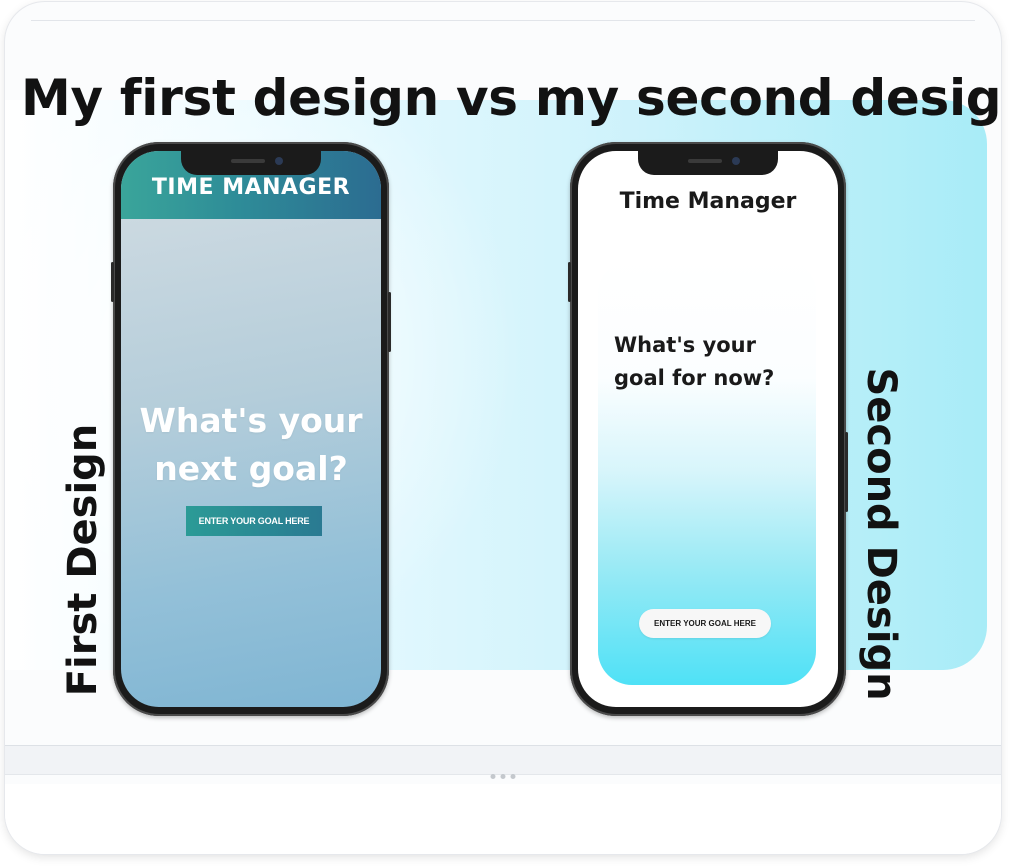 The width and height of the screenshot is (1018, 868). What do you see at coordinates (83, 560) in the screenshot?
I see `first-design-label: First Design` at bounding box center [83, 560].